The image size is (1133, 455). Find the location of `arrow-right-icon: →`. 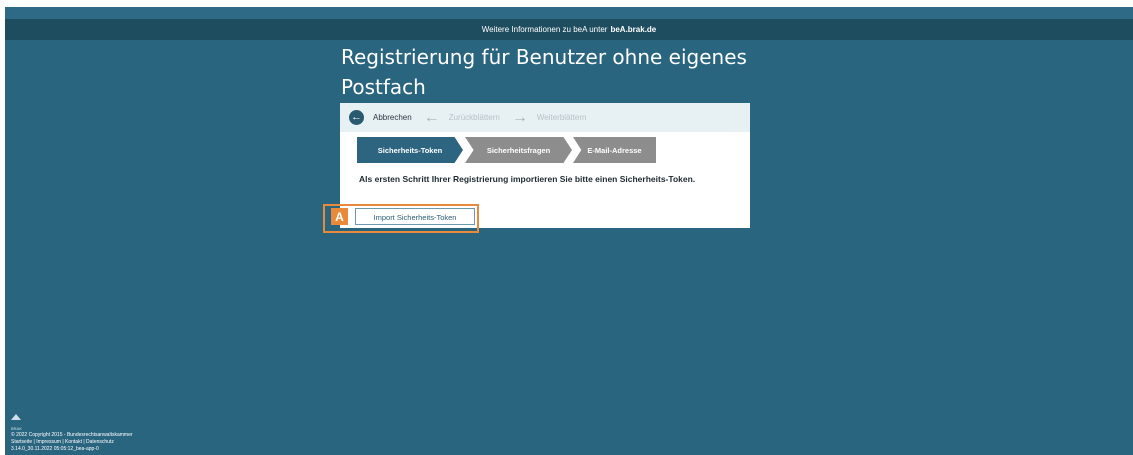

arrow-right-icon: → is located at coordinates (519, 117).